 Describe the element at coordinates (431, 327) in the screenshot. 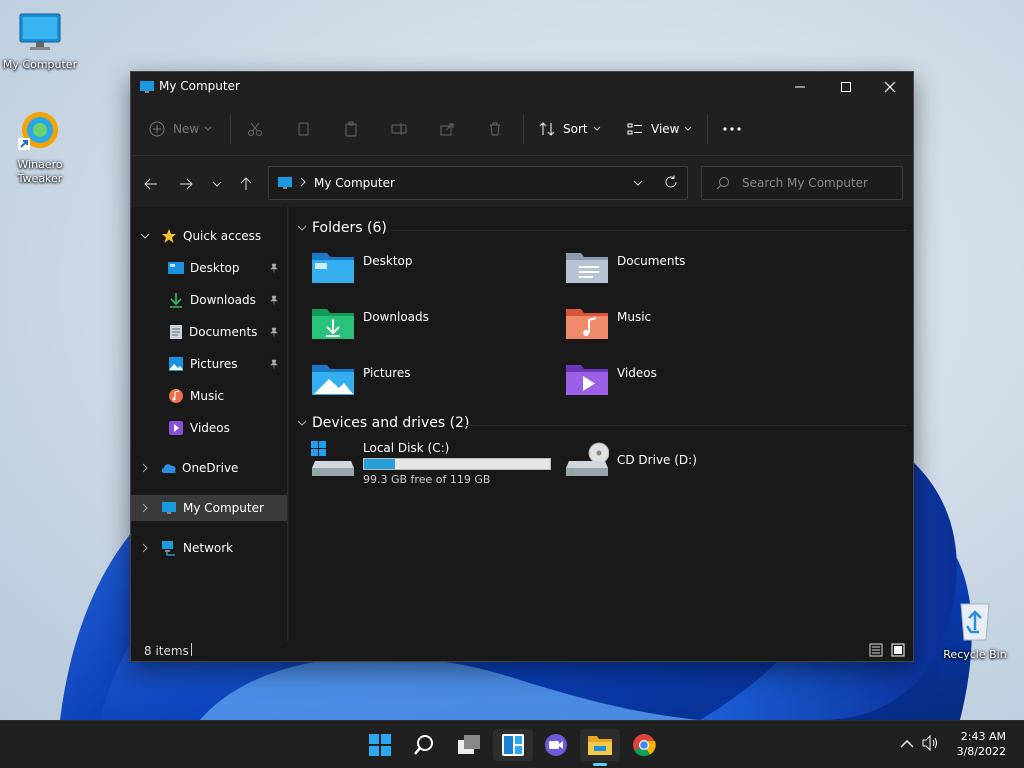

I see `folder-downloads: Downloads` at that location.